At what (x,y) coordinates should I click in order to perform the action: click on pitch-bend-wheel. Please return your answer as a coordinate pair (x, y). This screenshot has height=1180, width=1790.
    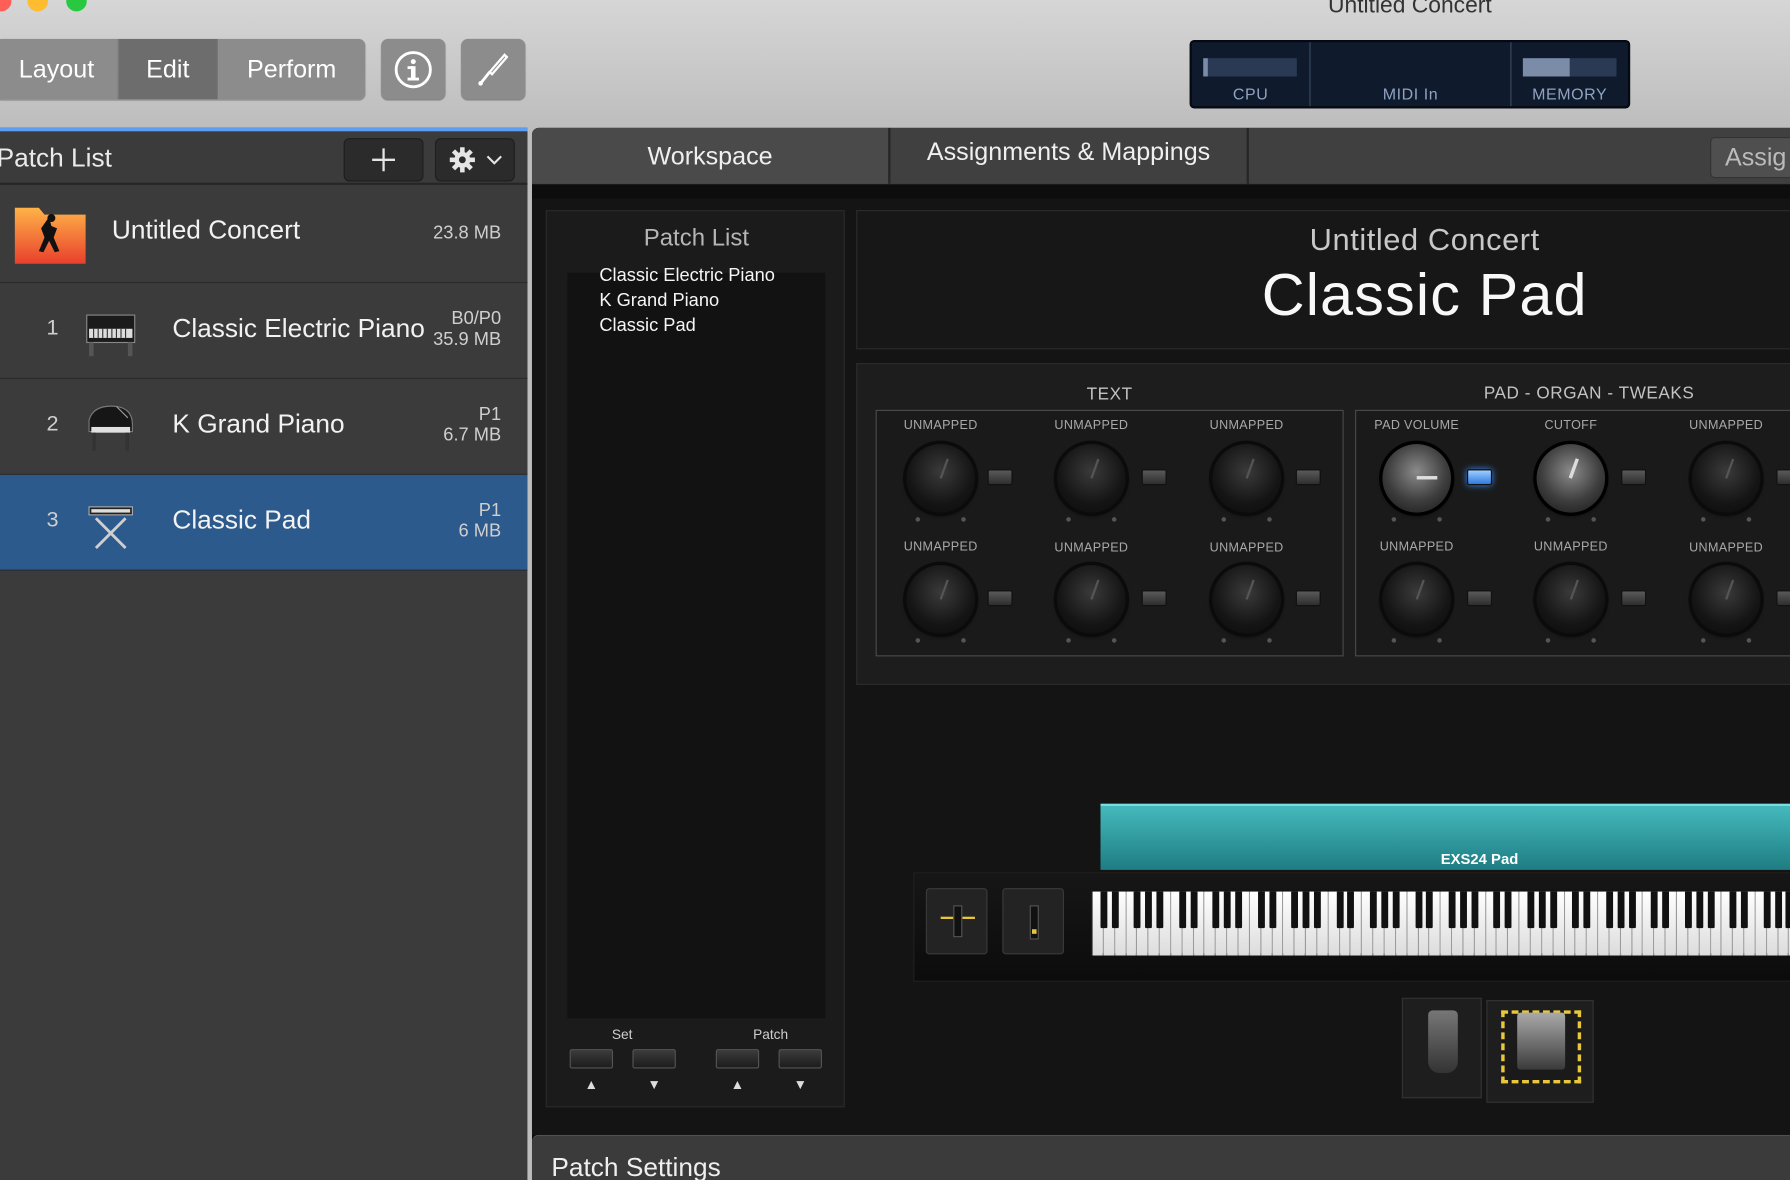
    Looking at the image, I should click on (956, 921).